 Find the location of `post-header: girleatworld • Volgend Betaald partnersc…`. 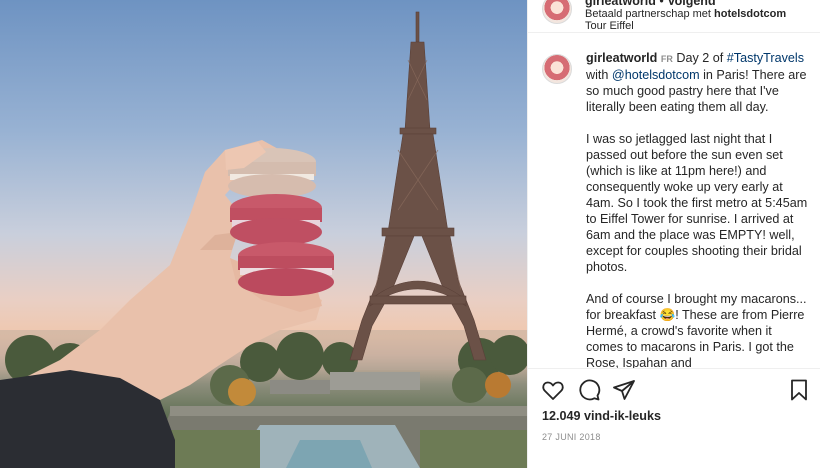

post-header: girleatworld • Volgend Betaald partnersc… is located at coordinates (674, 16).